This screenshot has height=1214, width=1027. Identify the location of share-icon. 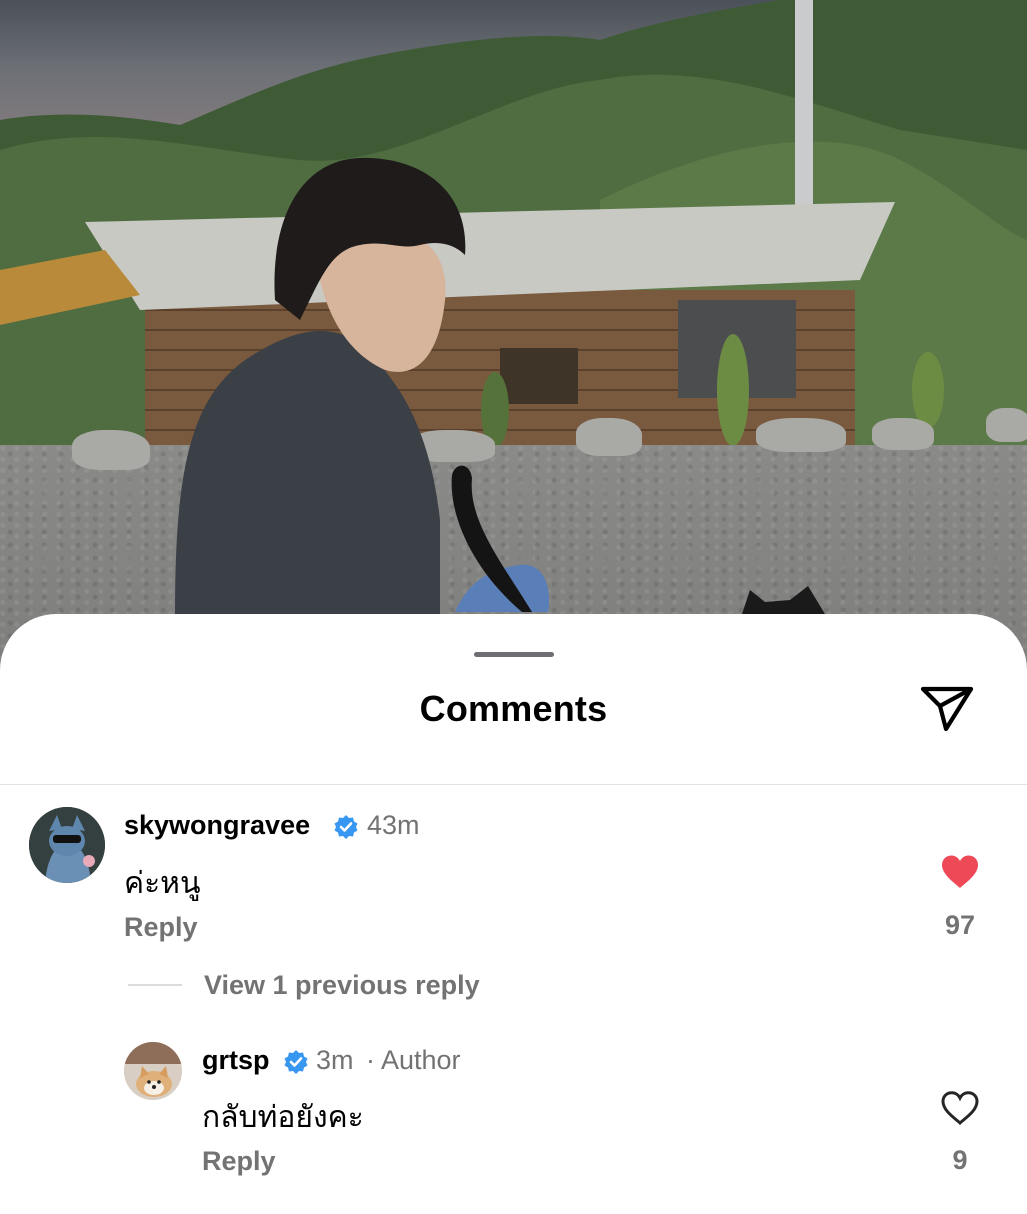
(947, 709).